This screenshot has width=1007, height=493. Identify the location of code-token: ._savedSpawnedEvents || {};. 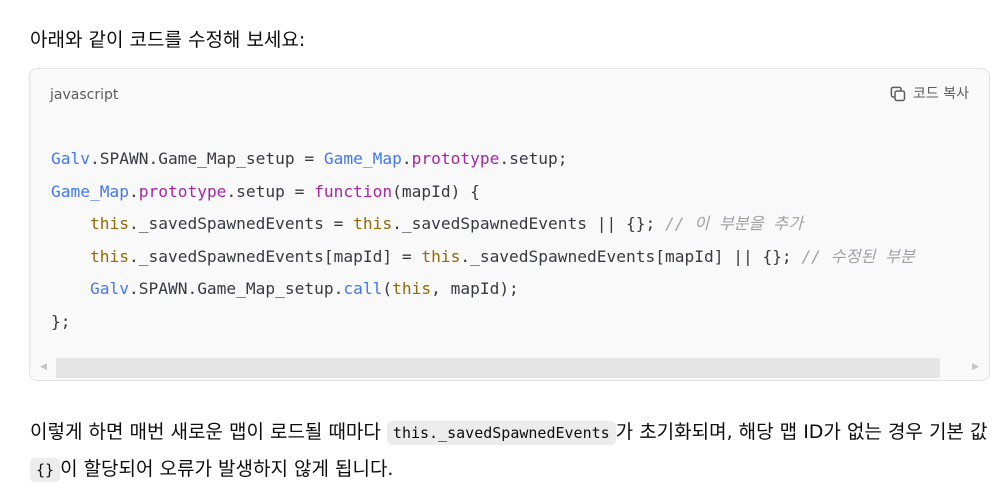
(528, 224).